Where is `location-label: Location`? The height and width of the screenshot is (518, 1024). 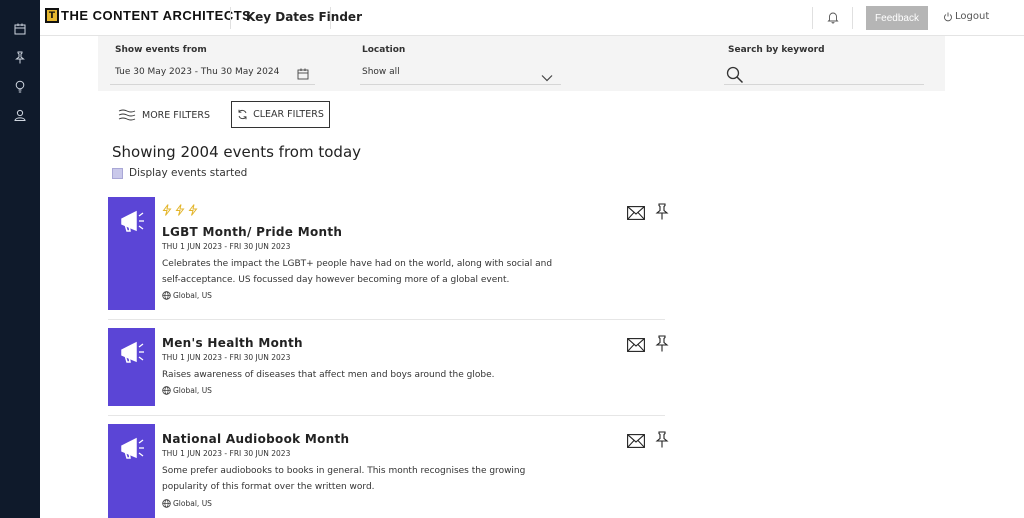 location-label: Location is located at coordinates (384, 50).